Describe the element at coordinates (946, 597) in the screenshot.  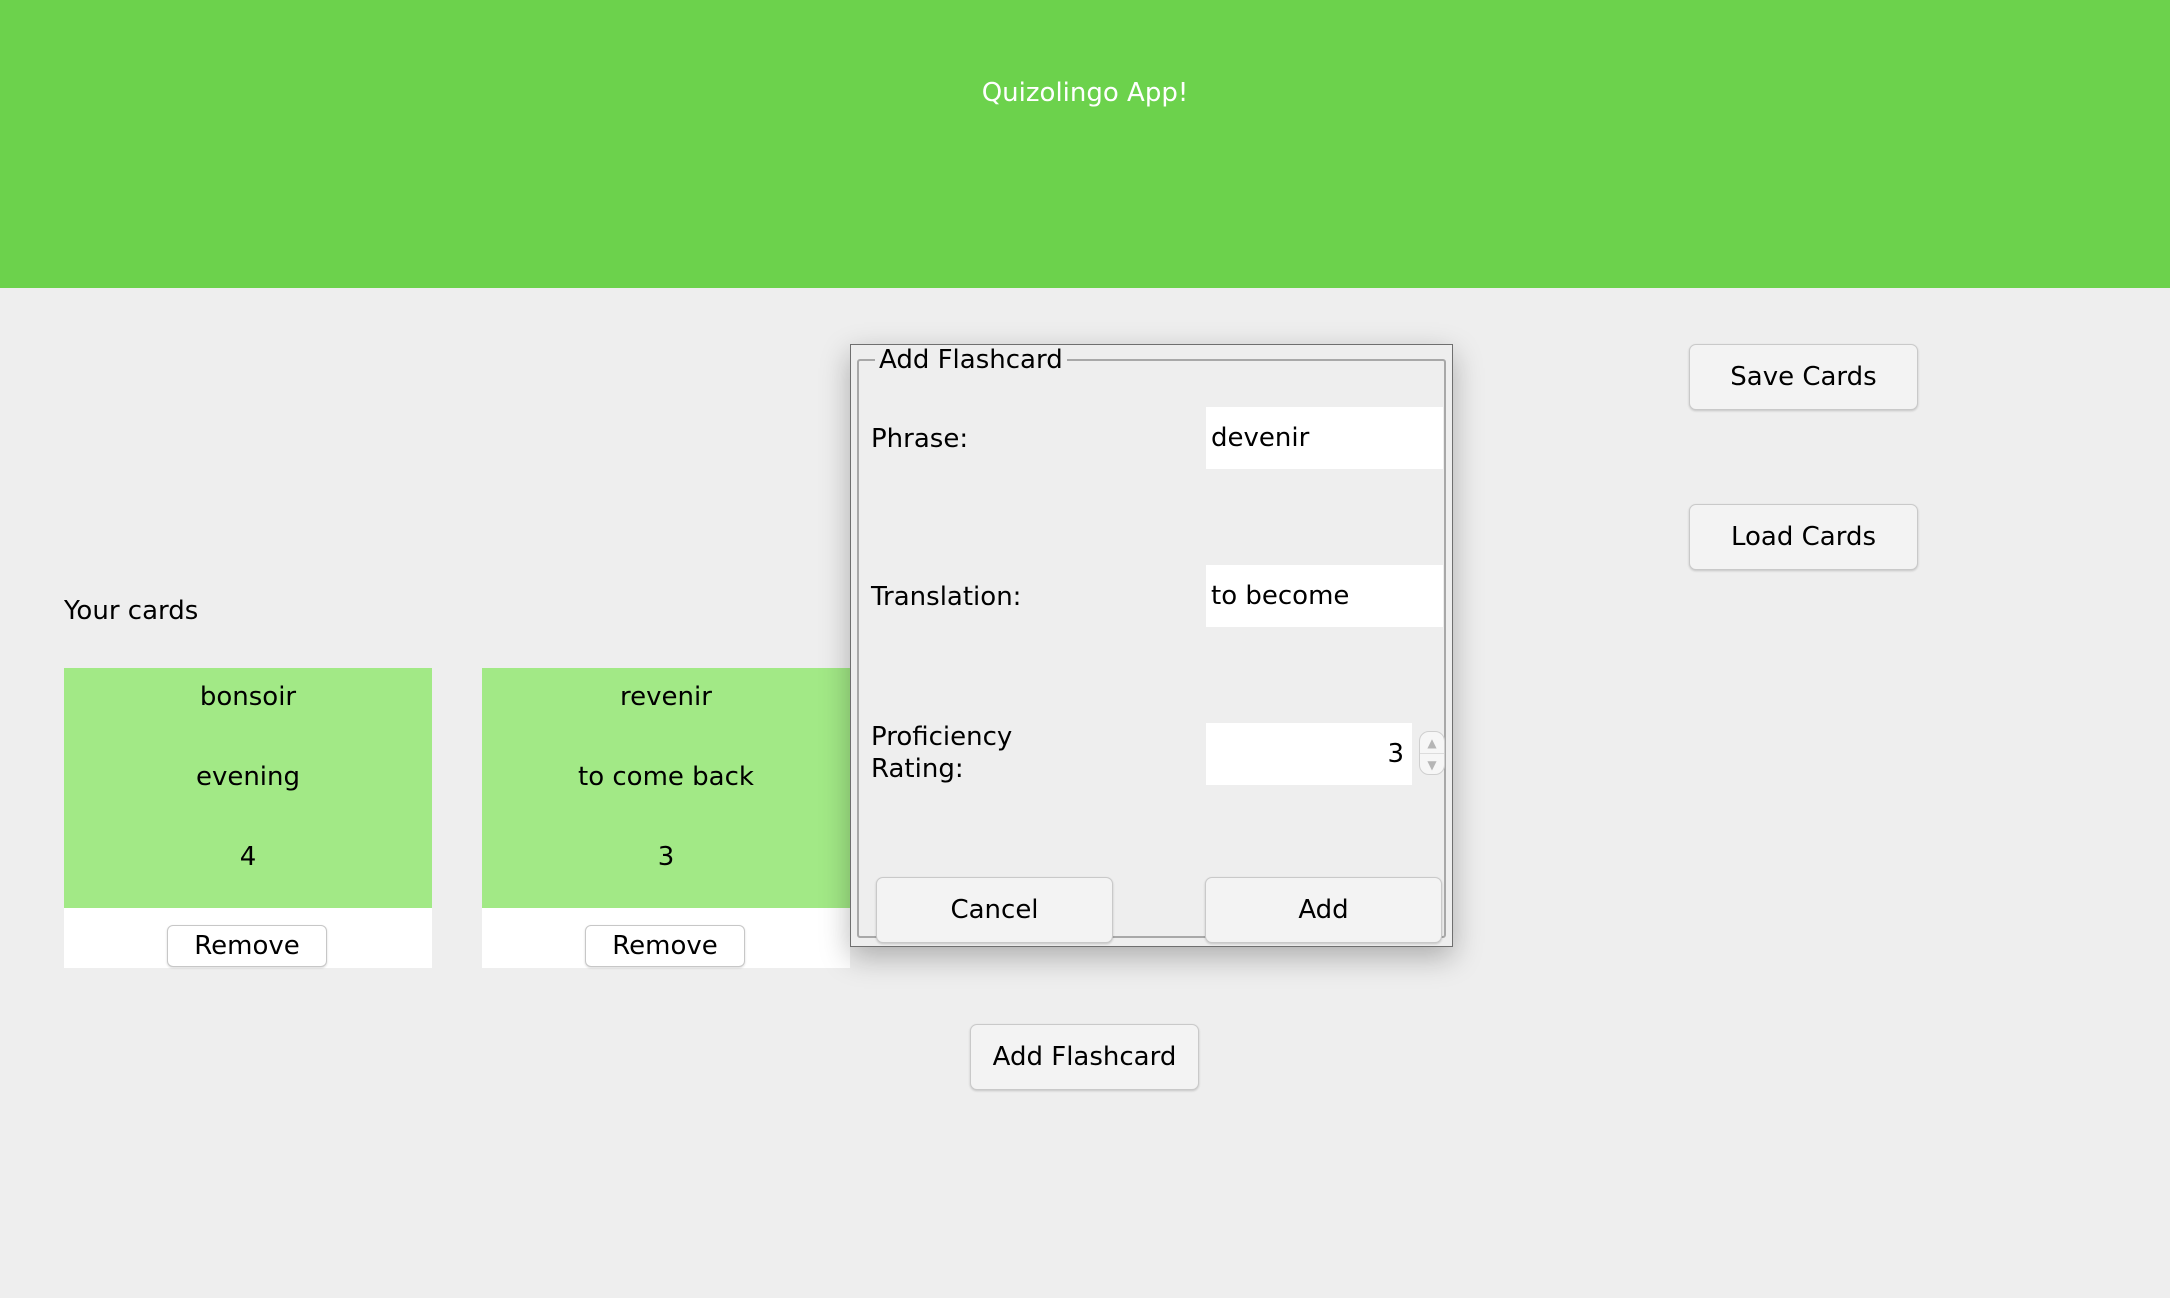
I see `translation-label: Translation:` at that location.